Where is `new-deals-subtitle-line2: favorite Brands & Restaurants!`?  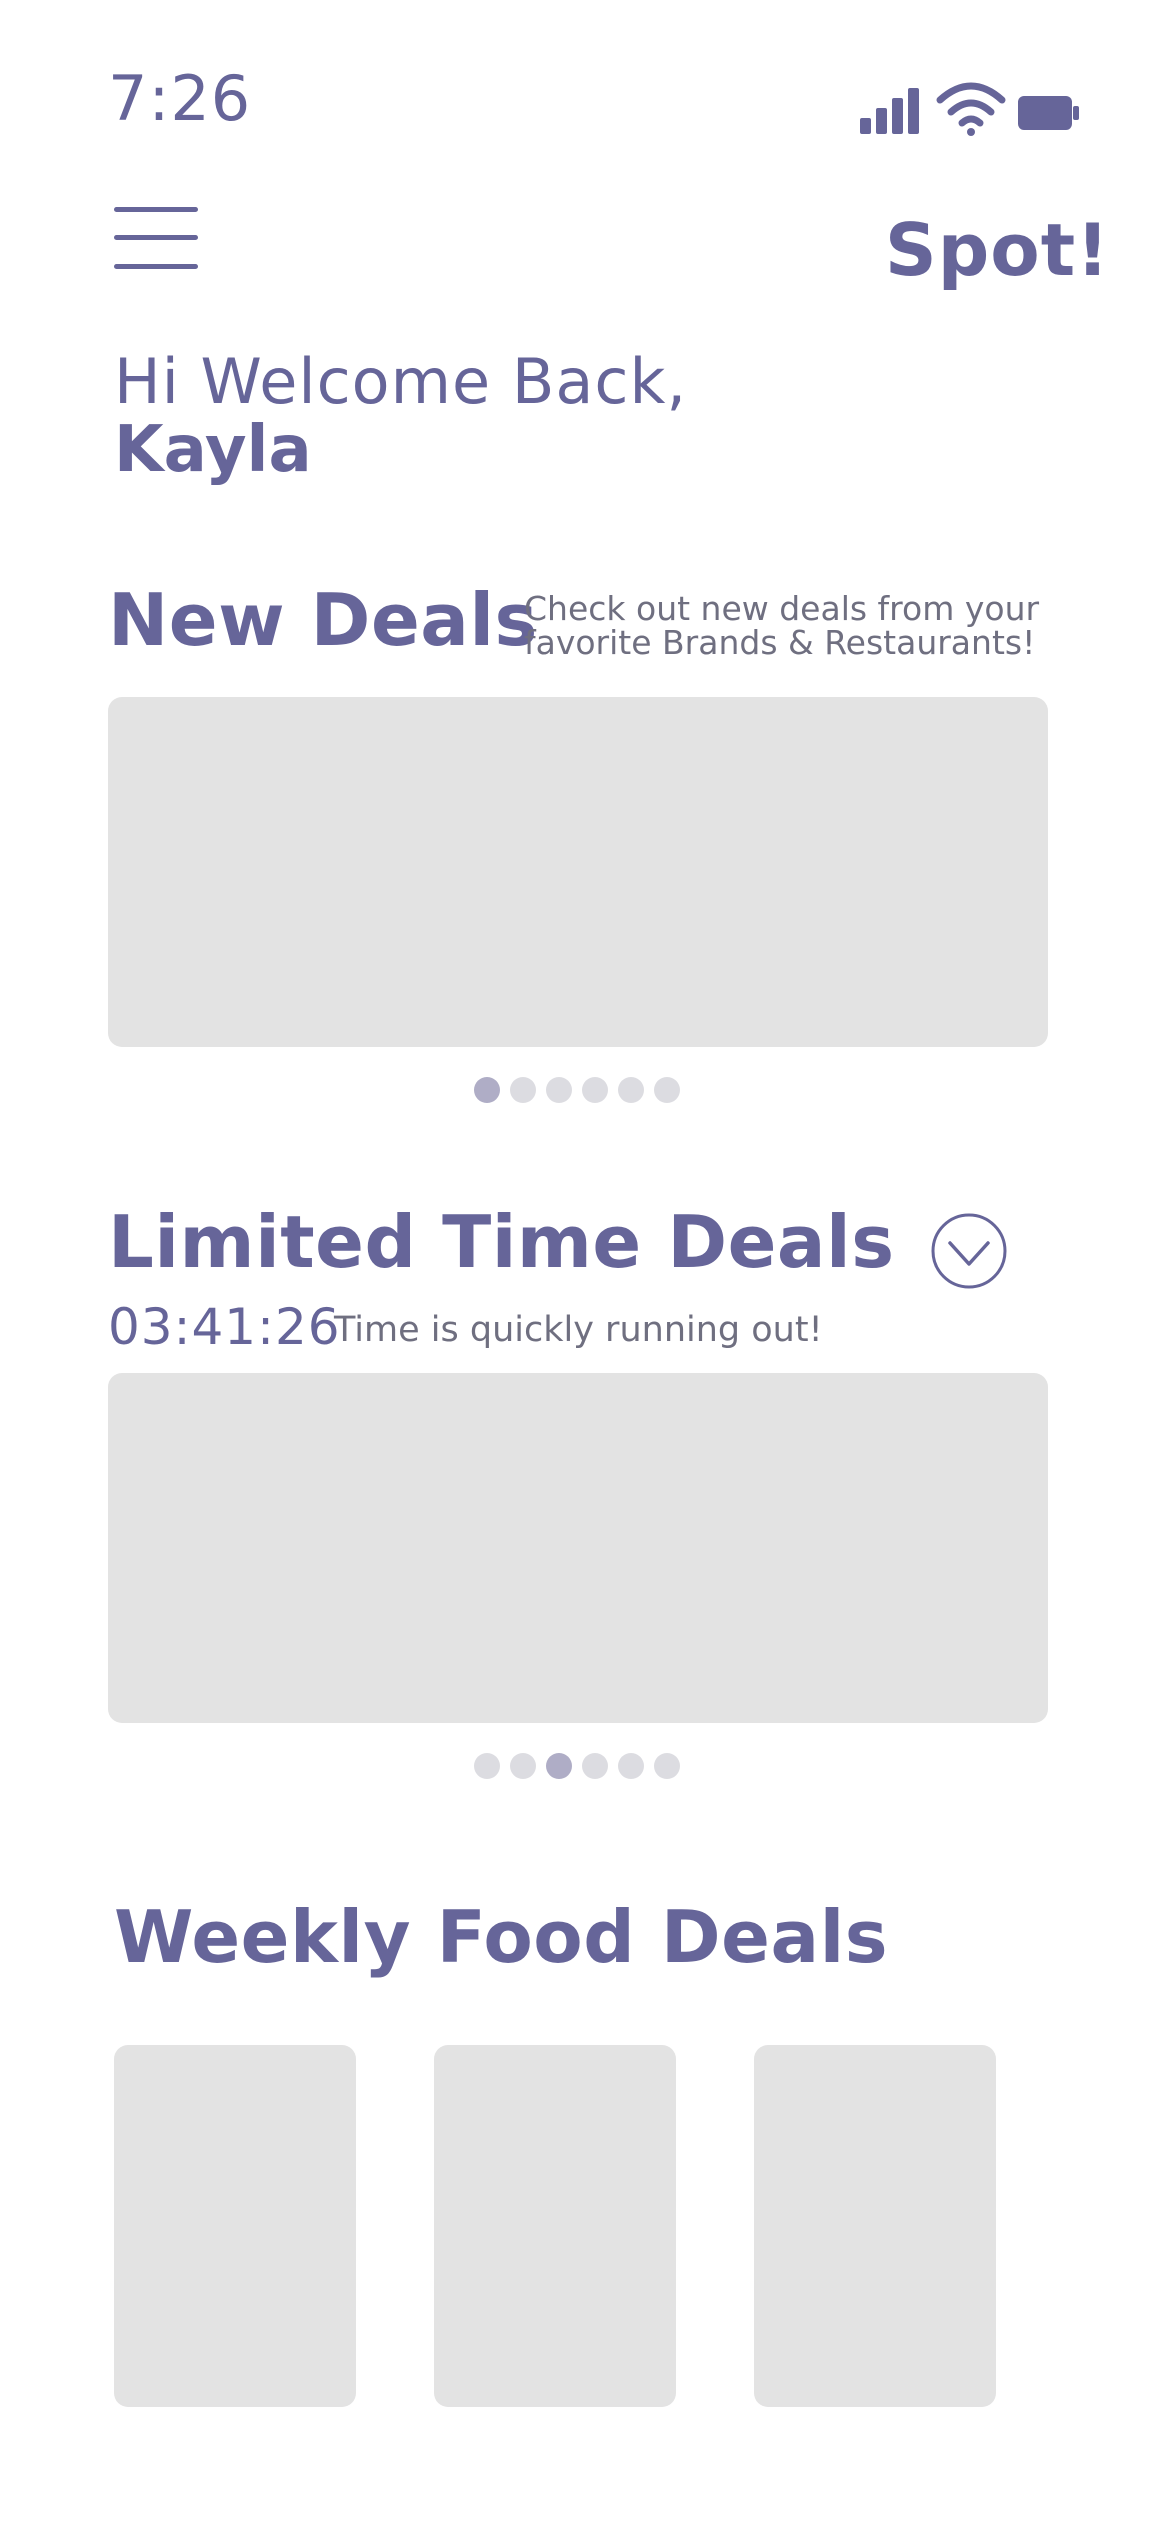 new-deals-subtitle-line2: favorite Brands & Restaurants! is located at coordinates (780, 642).